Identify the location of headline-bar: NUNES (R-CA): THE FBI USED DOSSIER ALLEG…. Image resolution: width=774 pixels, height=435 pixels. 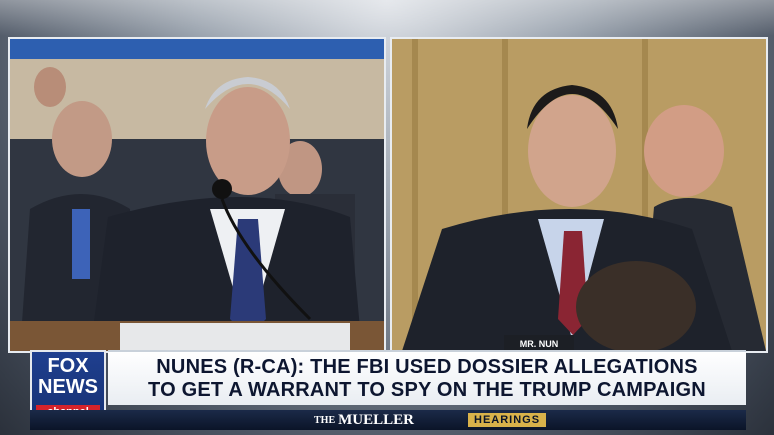
(427, 377).